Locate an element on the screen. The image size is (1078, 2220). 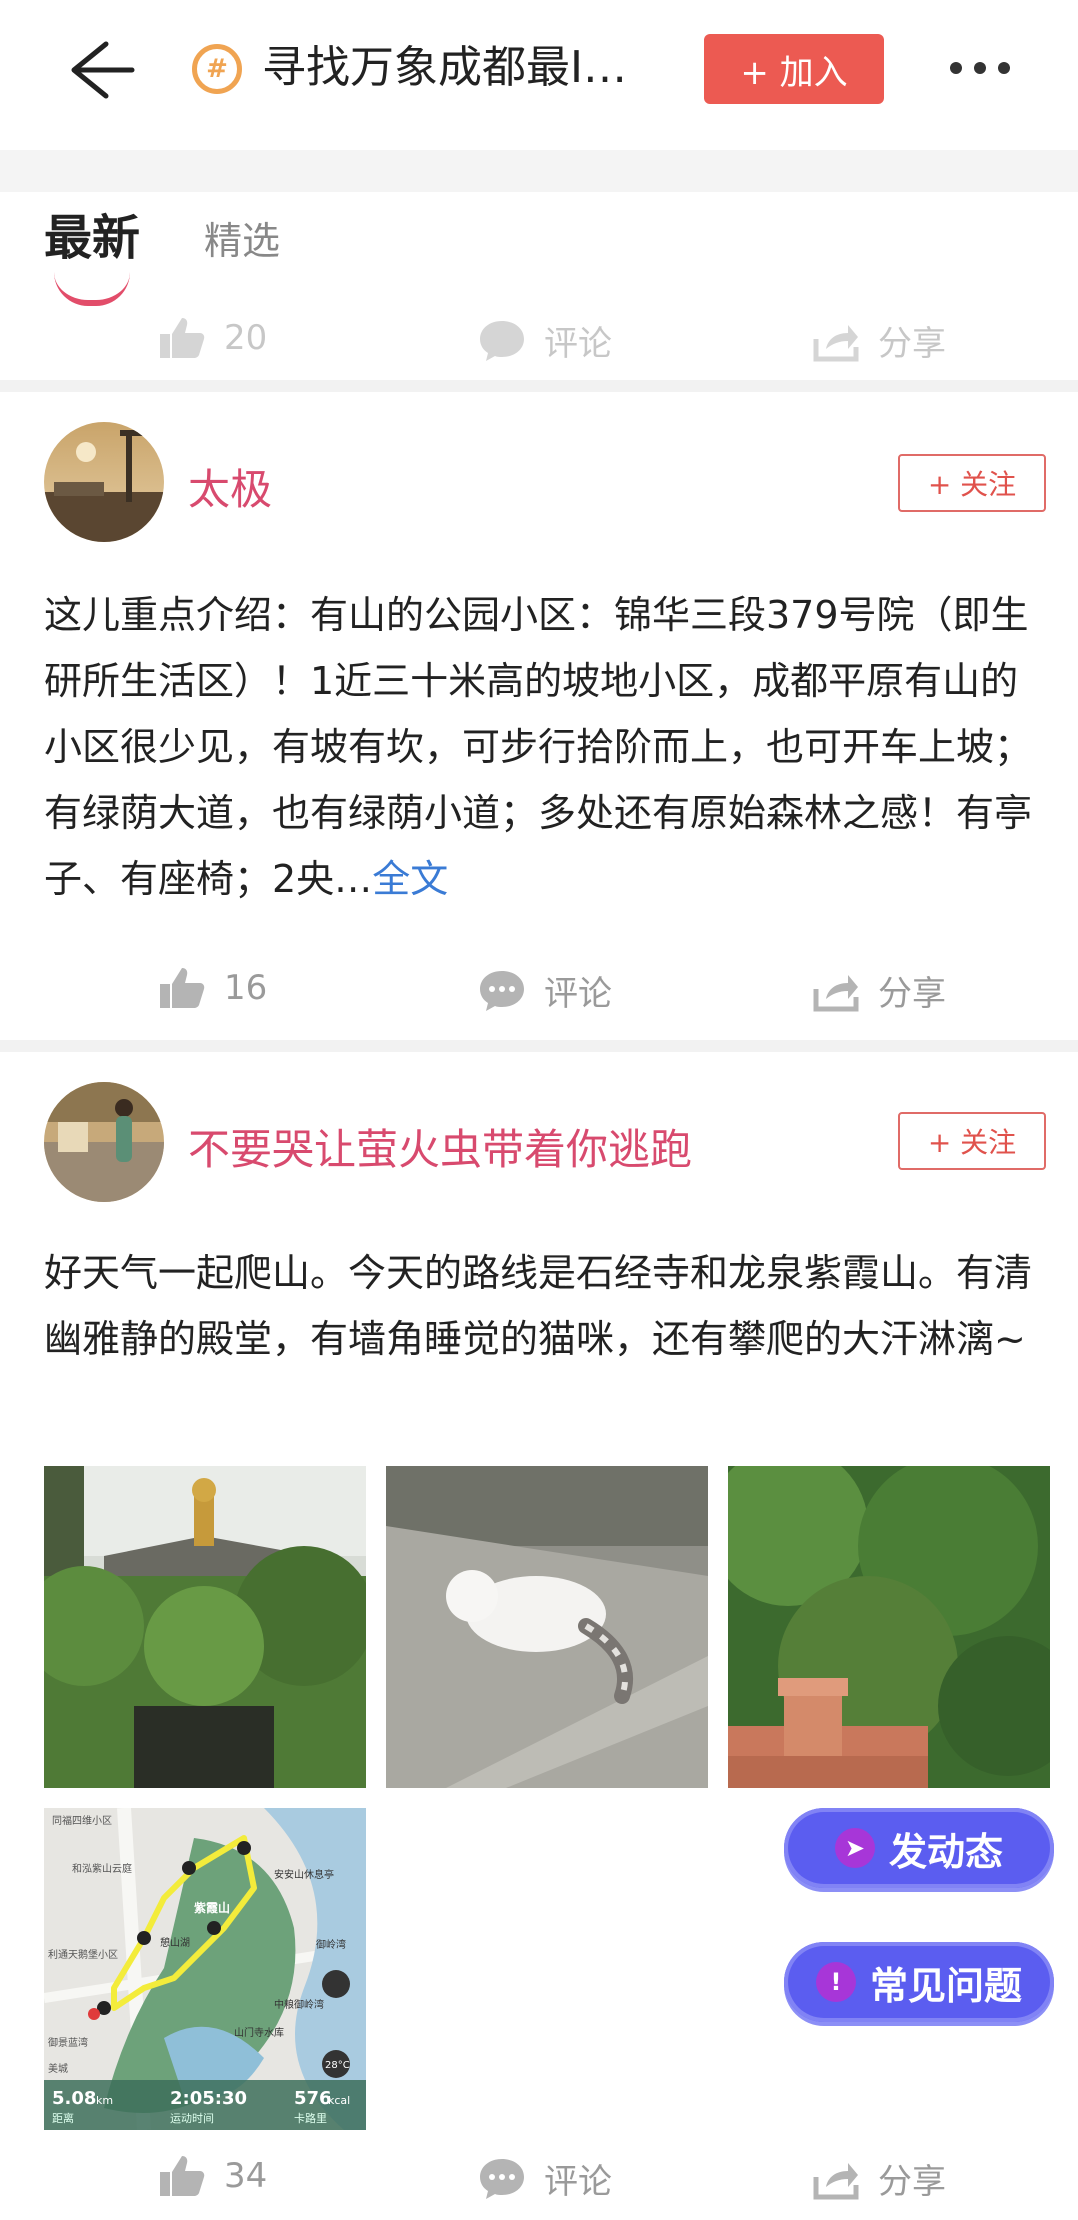
like-count: 34 is located at coordinates (246, 2176).